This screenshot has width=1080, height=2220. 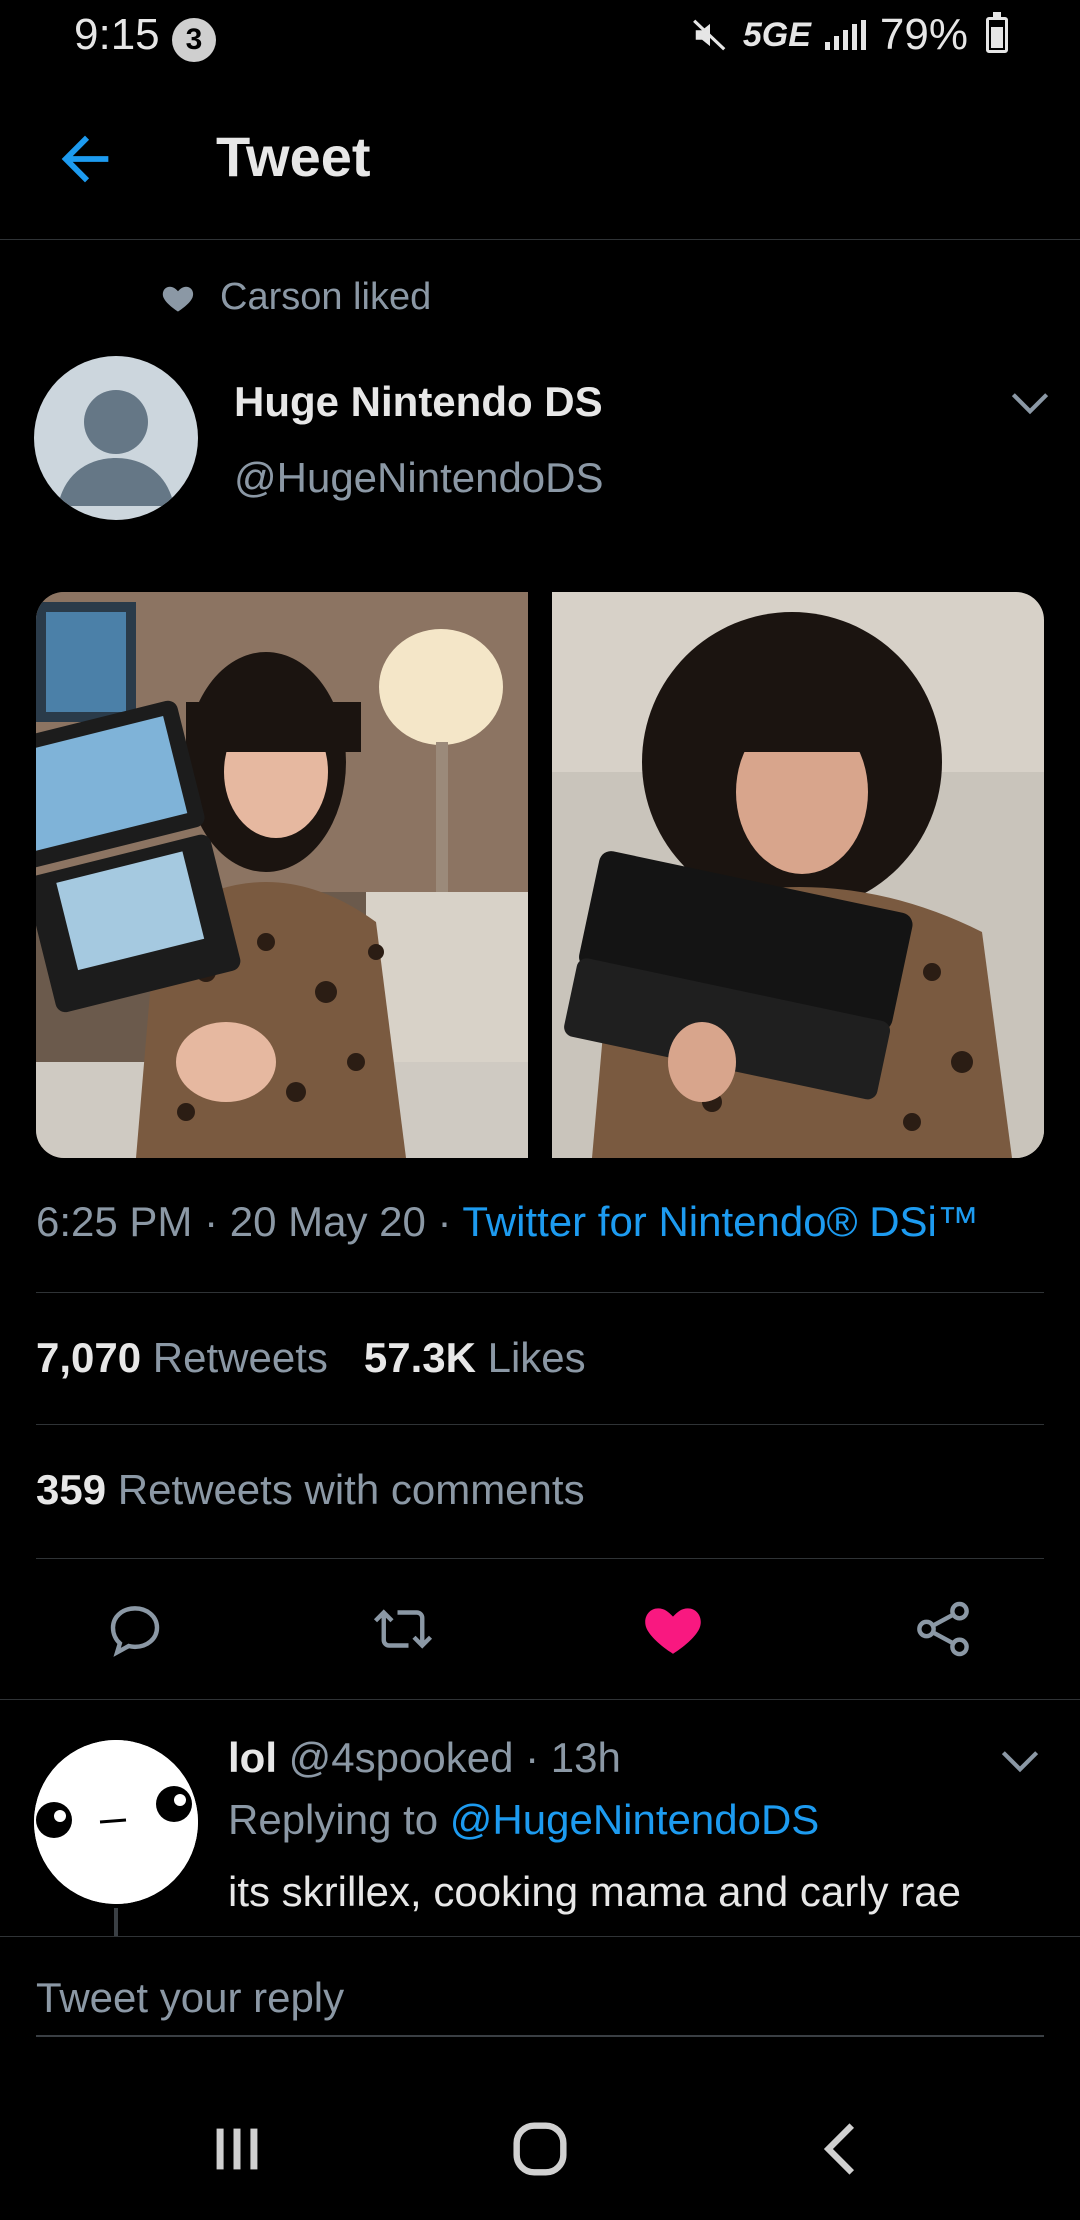 I want to click on tweet-source-link: Twitter for Nintendo® DSi™, so click(x=720, y=1221).